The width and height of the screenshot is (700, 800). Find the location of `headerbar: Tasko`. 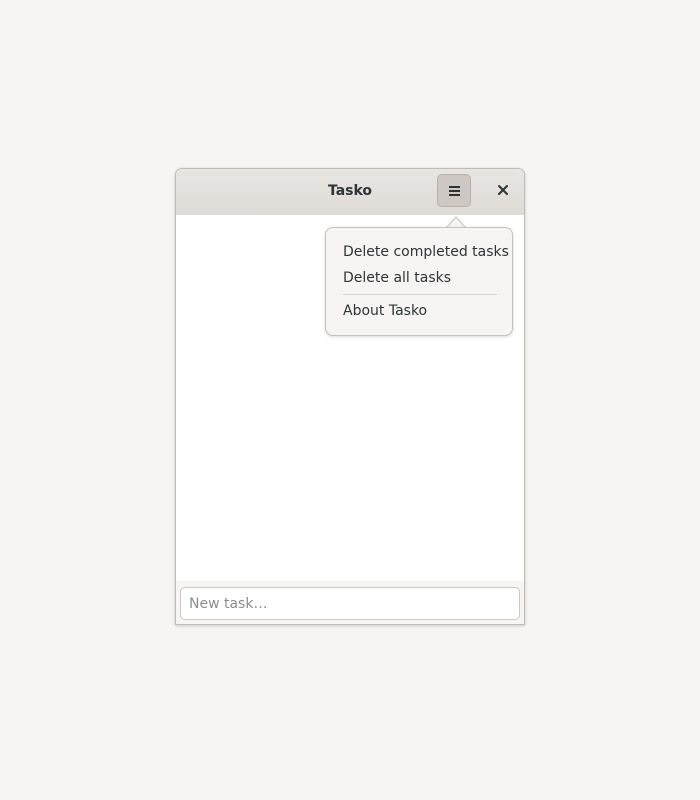

headerbar: Tasko is located at coordinates (350, 192).